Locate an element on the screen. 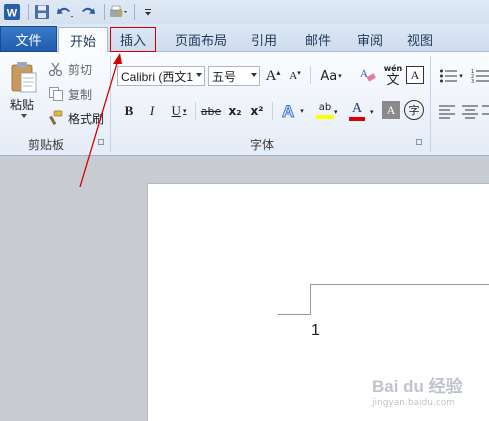  annotation-arrow-line is located at coordinates (99, 123).